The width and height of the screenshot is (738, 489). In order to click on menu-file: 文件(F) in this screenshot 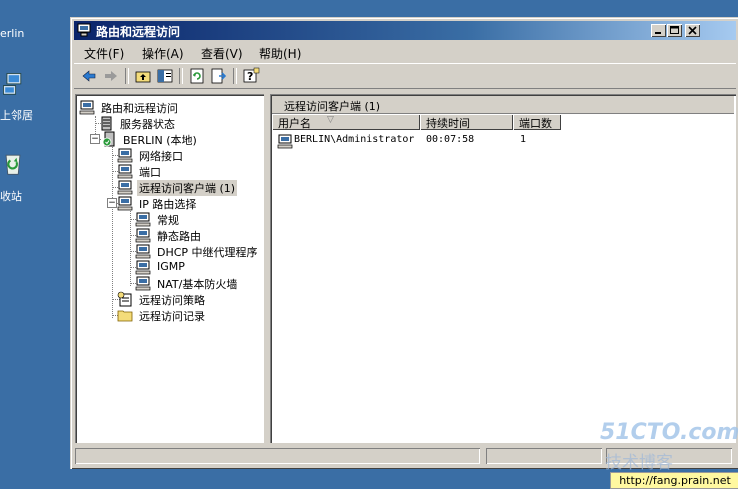, I will do `click(104, 53)`.